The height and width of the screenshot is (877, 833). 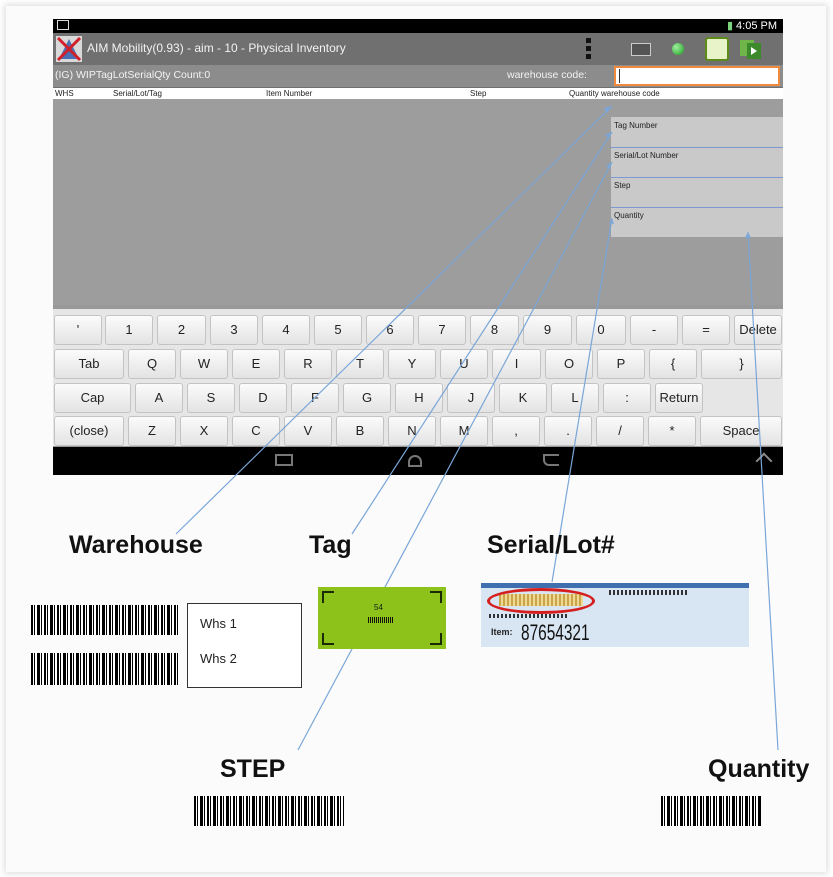 What do you see at coordinates (551, 460) in the screenshot?
I see `back-icon` at bounding box center [551, 460].